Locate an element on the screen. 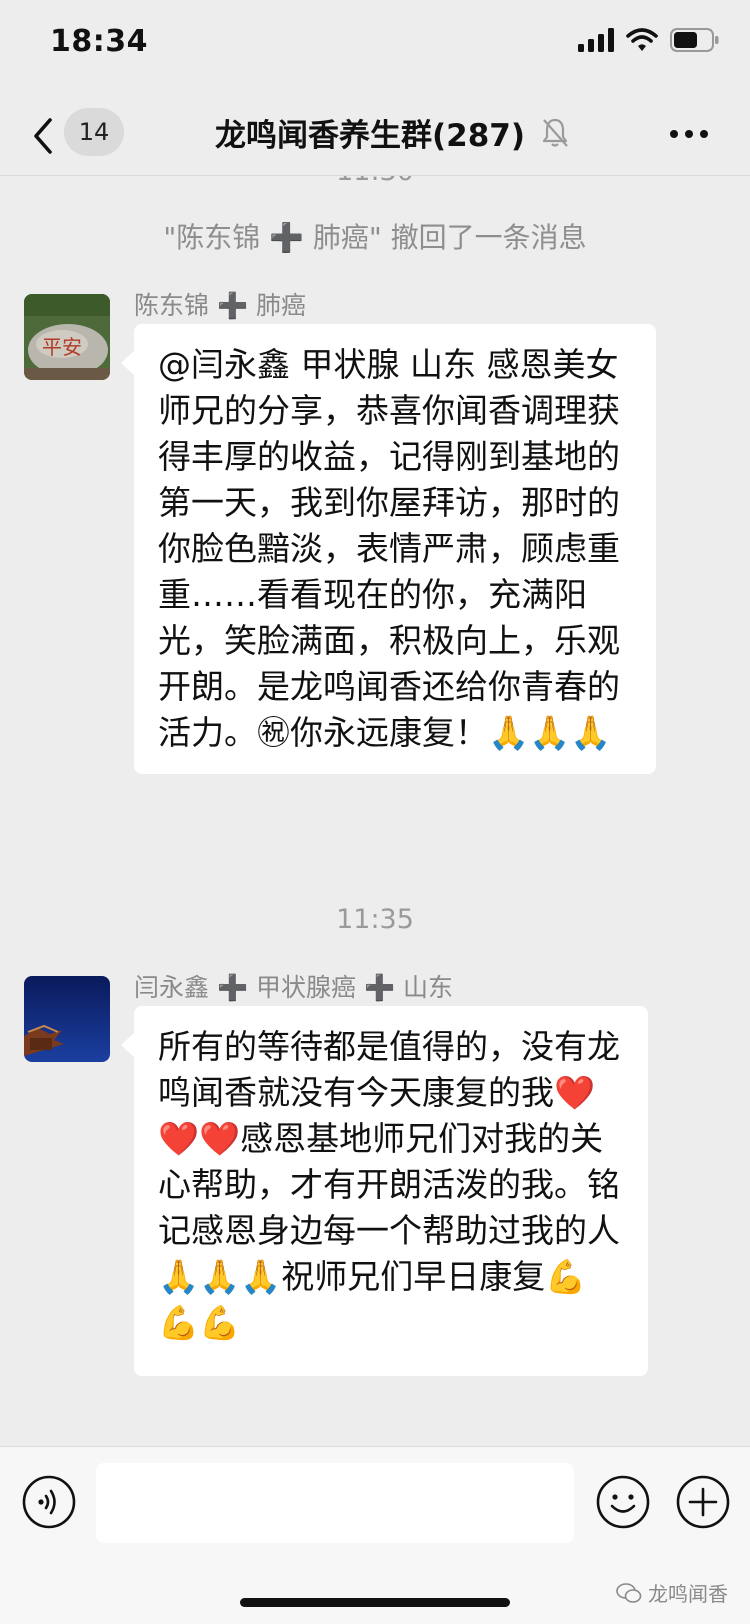  emoji-button is located at coordinates (623, 1502).